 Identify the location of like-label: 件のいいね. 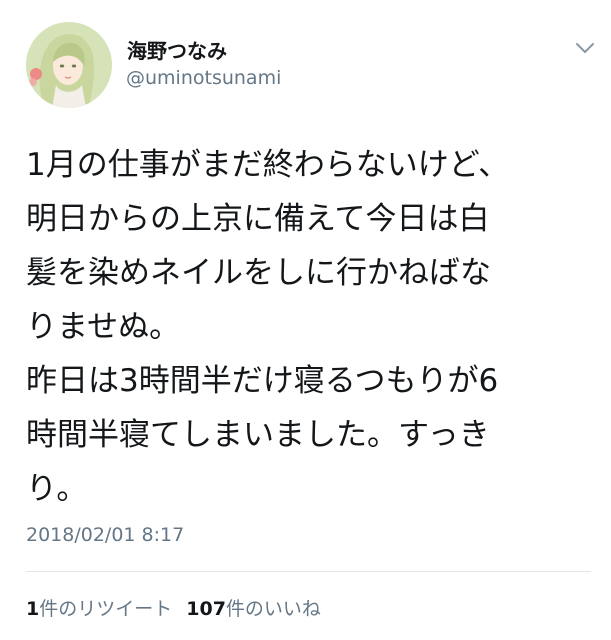
(273, 609).